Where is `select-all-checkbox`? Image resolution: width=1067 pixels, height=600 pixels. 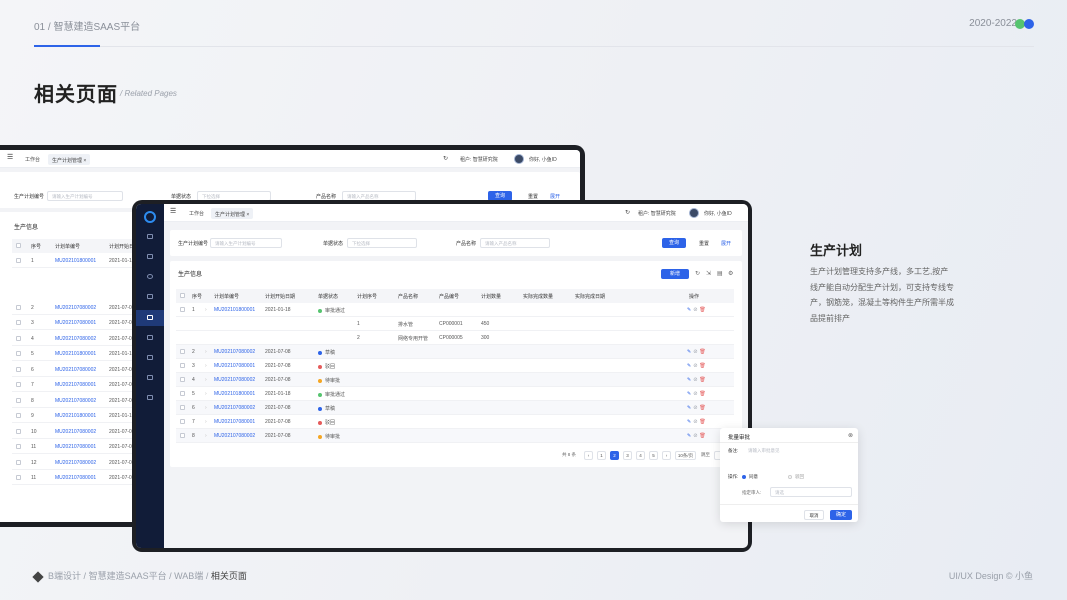 select-all-checkbox is located at coordinates (182, 295).